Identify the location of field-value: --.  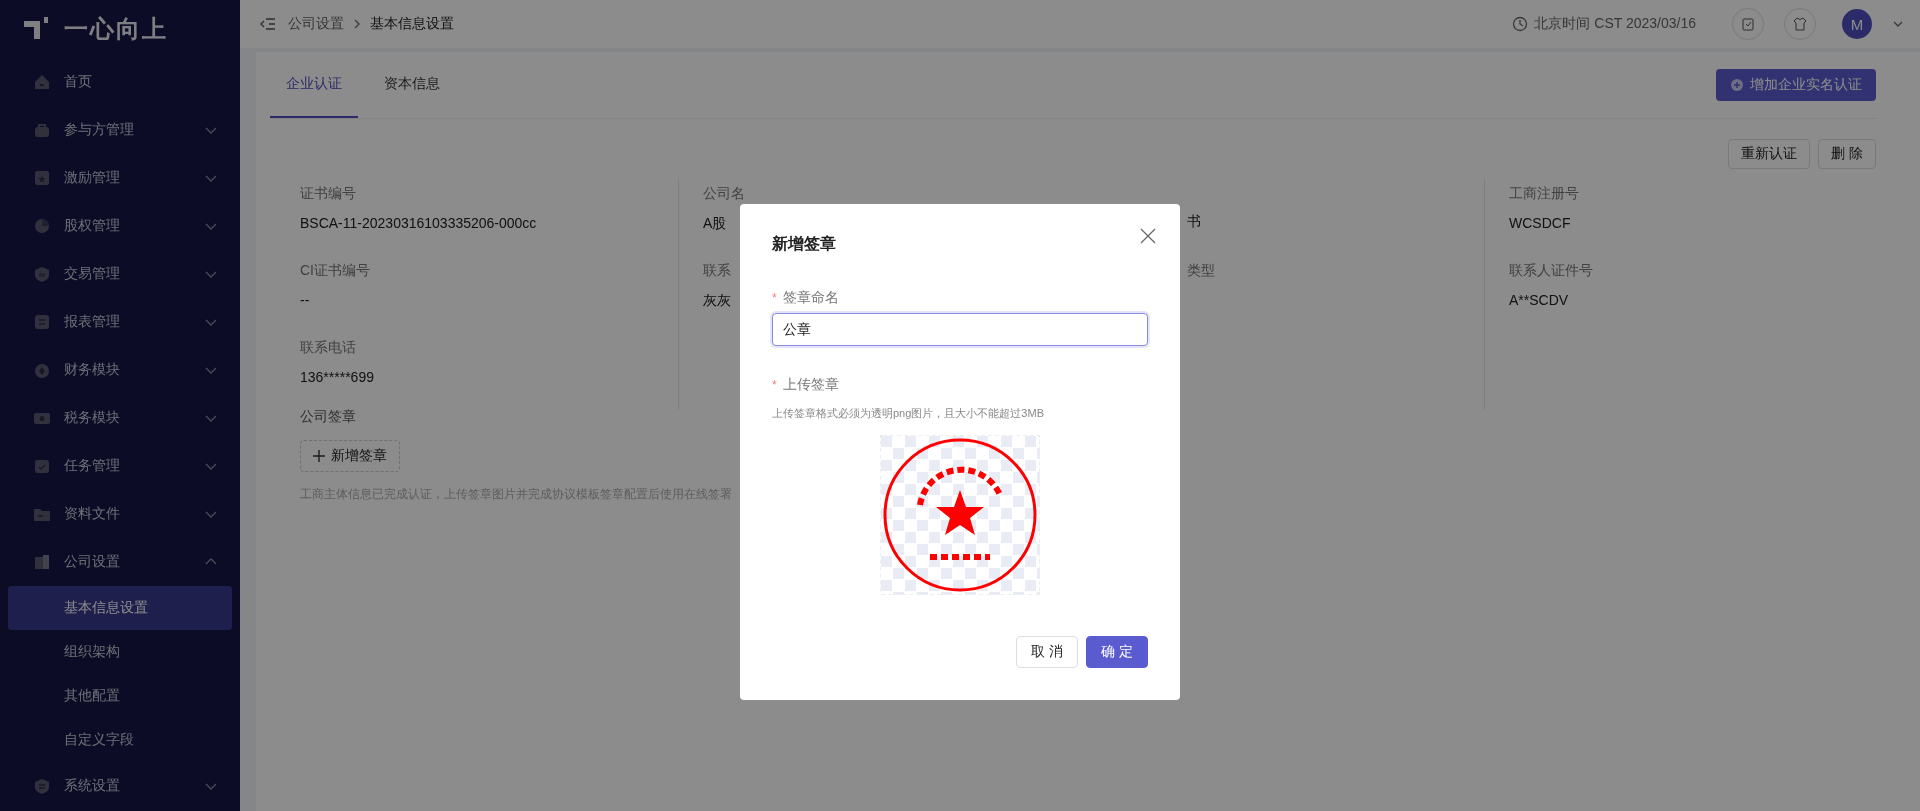
(305, 300).